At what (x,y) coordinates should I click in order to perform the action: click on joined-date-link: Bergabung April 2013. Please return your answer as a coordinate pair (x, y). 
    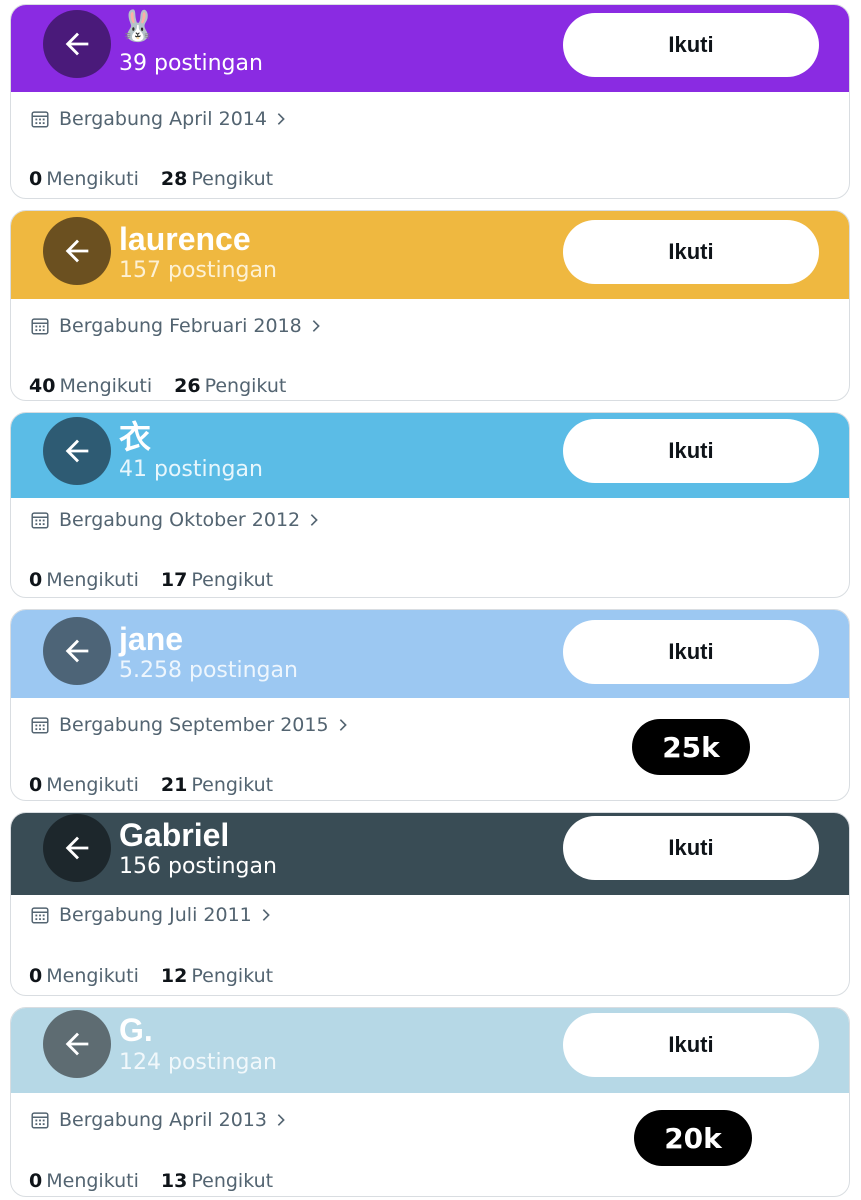
    Looking at the image, I should click on (159, 1120).